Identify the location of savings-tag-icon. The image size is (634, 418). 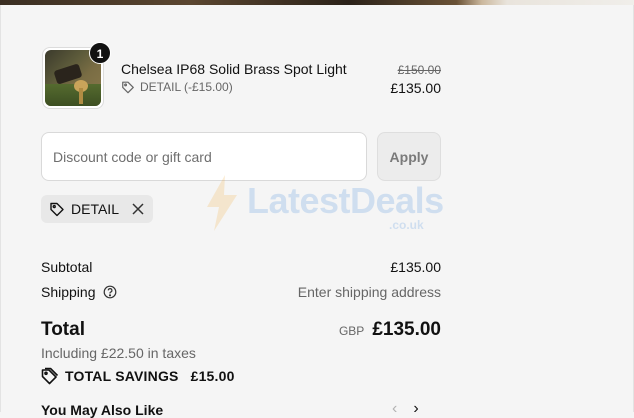
(50, 376).